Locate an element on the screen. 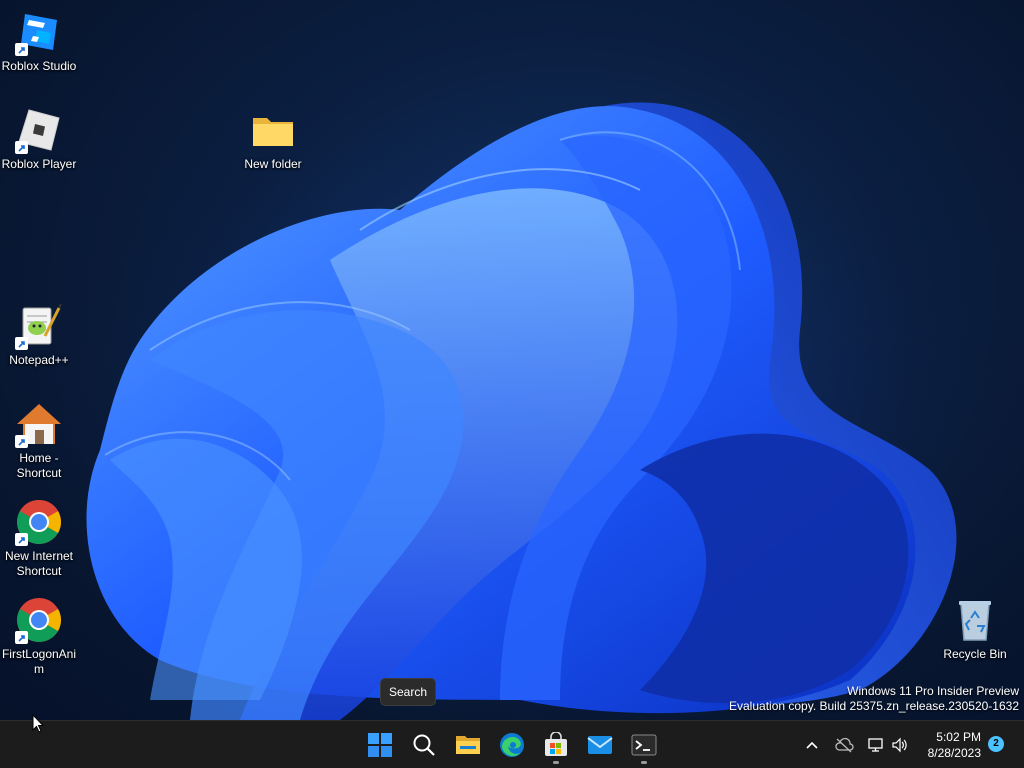  desktop-icon-notepad-plus-plus: Notepad++ is located at coordinates (39, 335).